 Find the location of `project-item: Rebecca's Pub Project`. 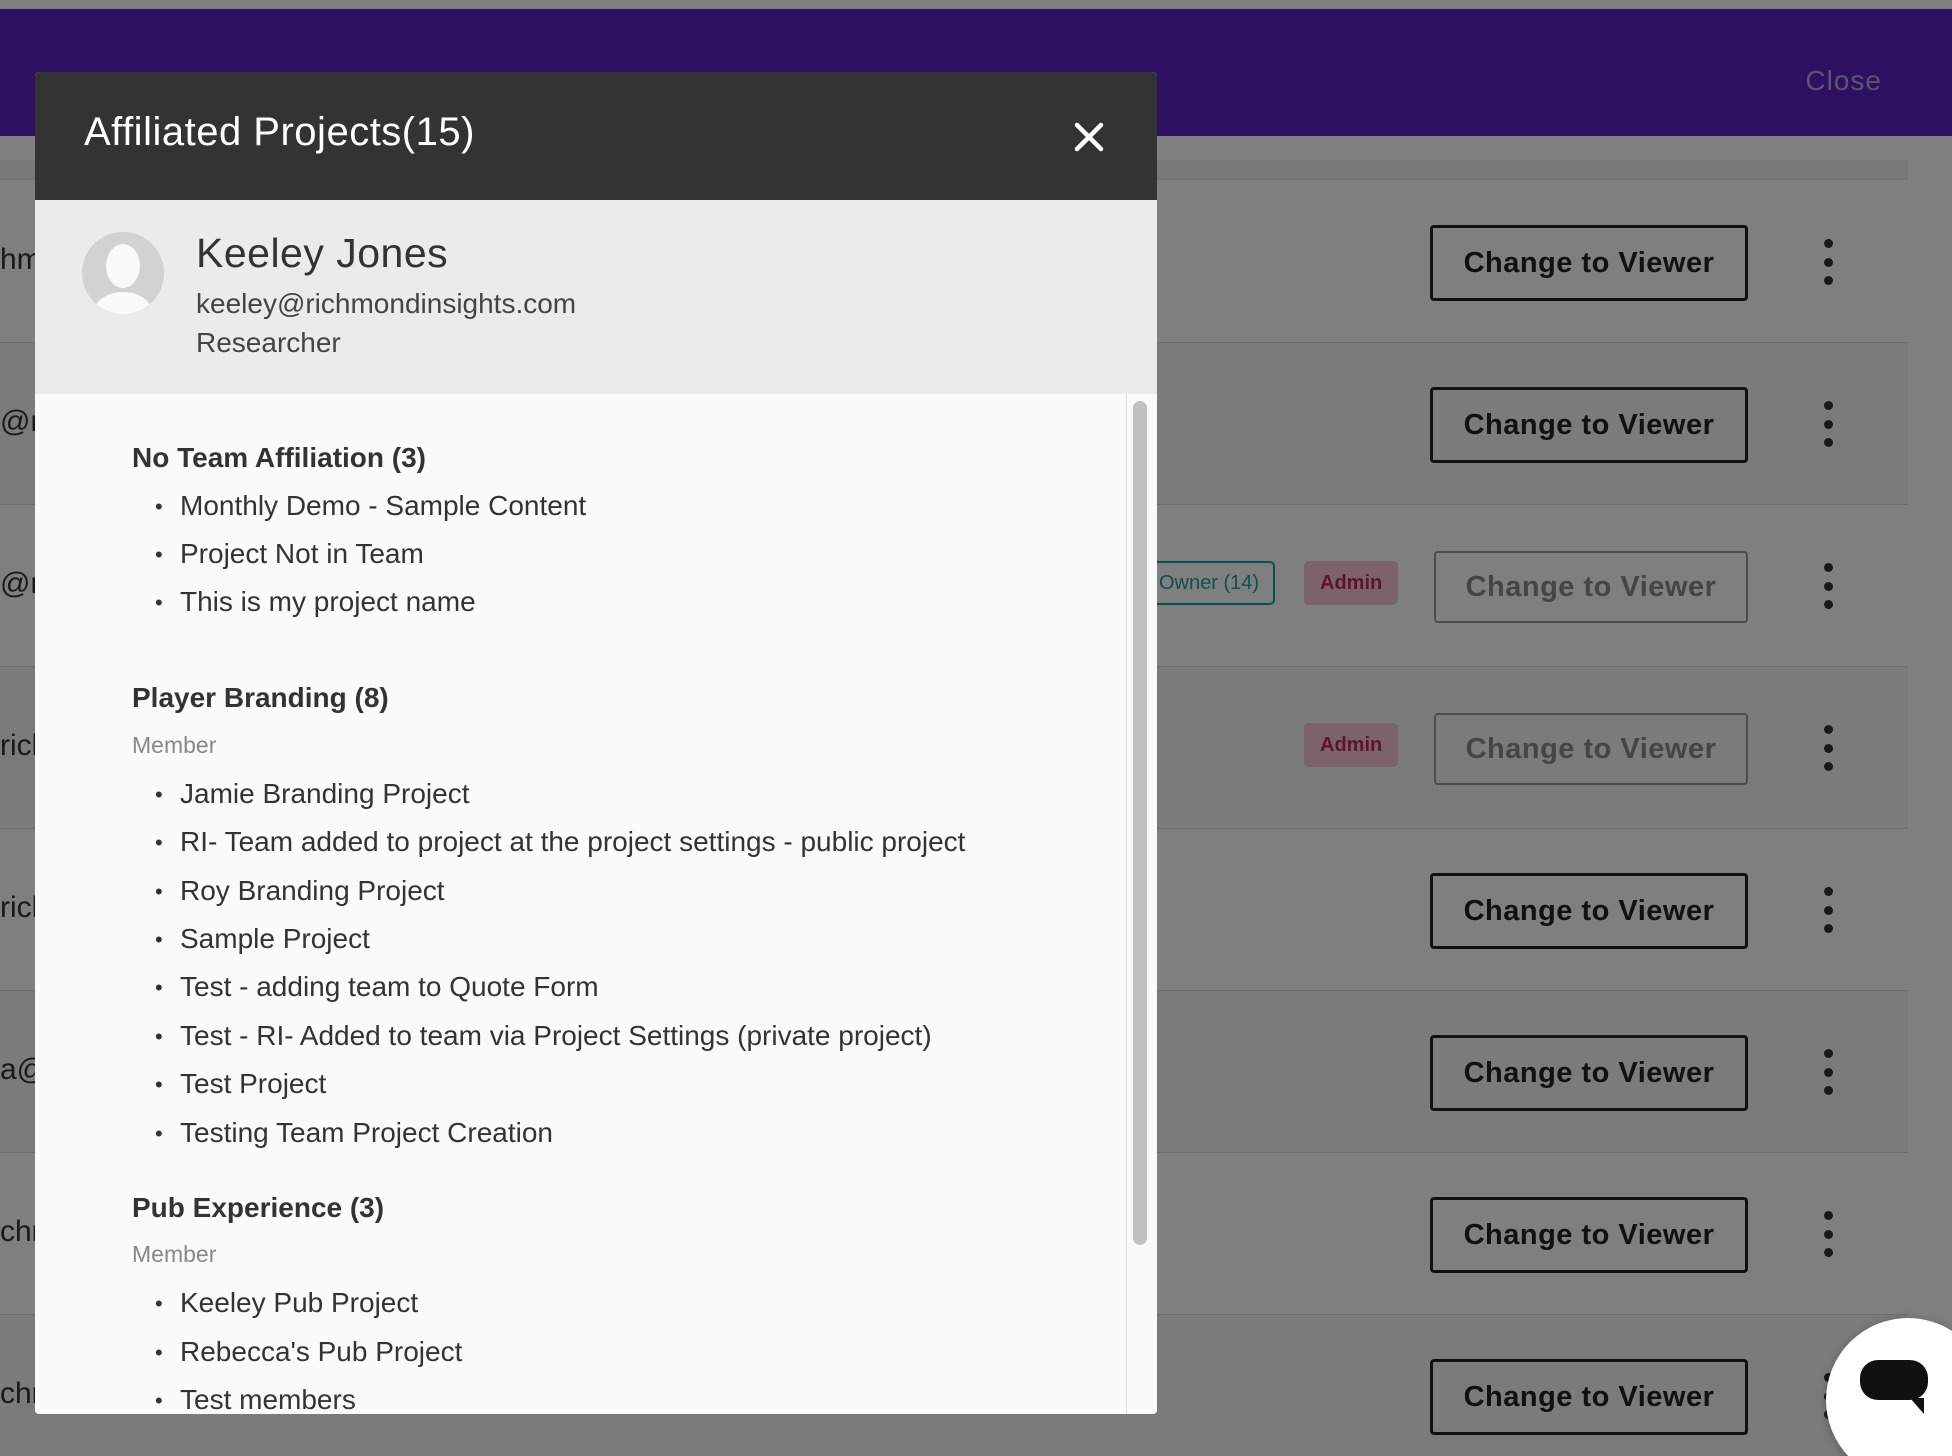

project-item: Rebecca's Pub Project is located at coordinates (308, 1353).